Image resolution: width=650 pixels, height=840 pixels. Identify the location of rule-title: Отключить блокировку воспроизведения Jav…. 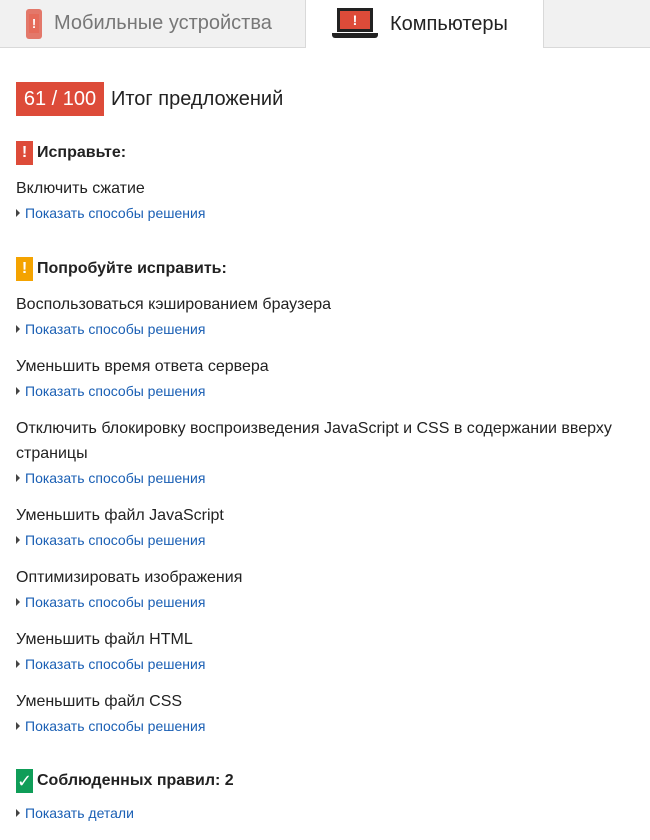
(314, 441).